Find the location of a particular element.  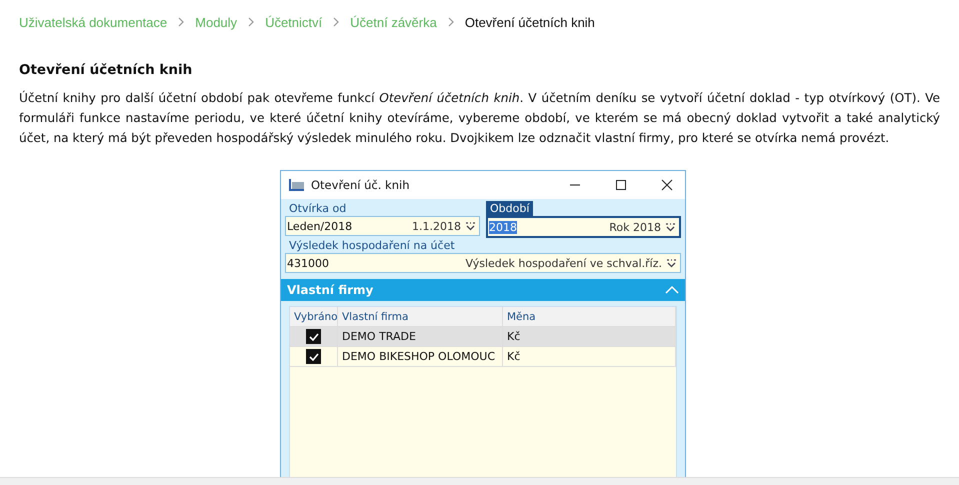

field-label: Období is located at coordinates (510, 208).